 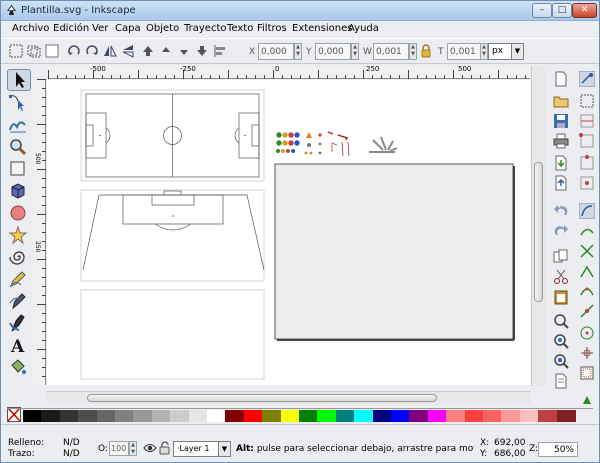 I want to click on menu-texto: Texto, so click(x=240, y=28).